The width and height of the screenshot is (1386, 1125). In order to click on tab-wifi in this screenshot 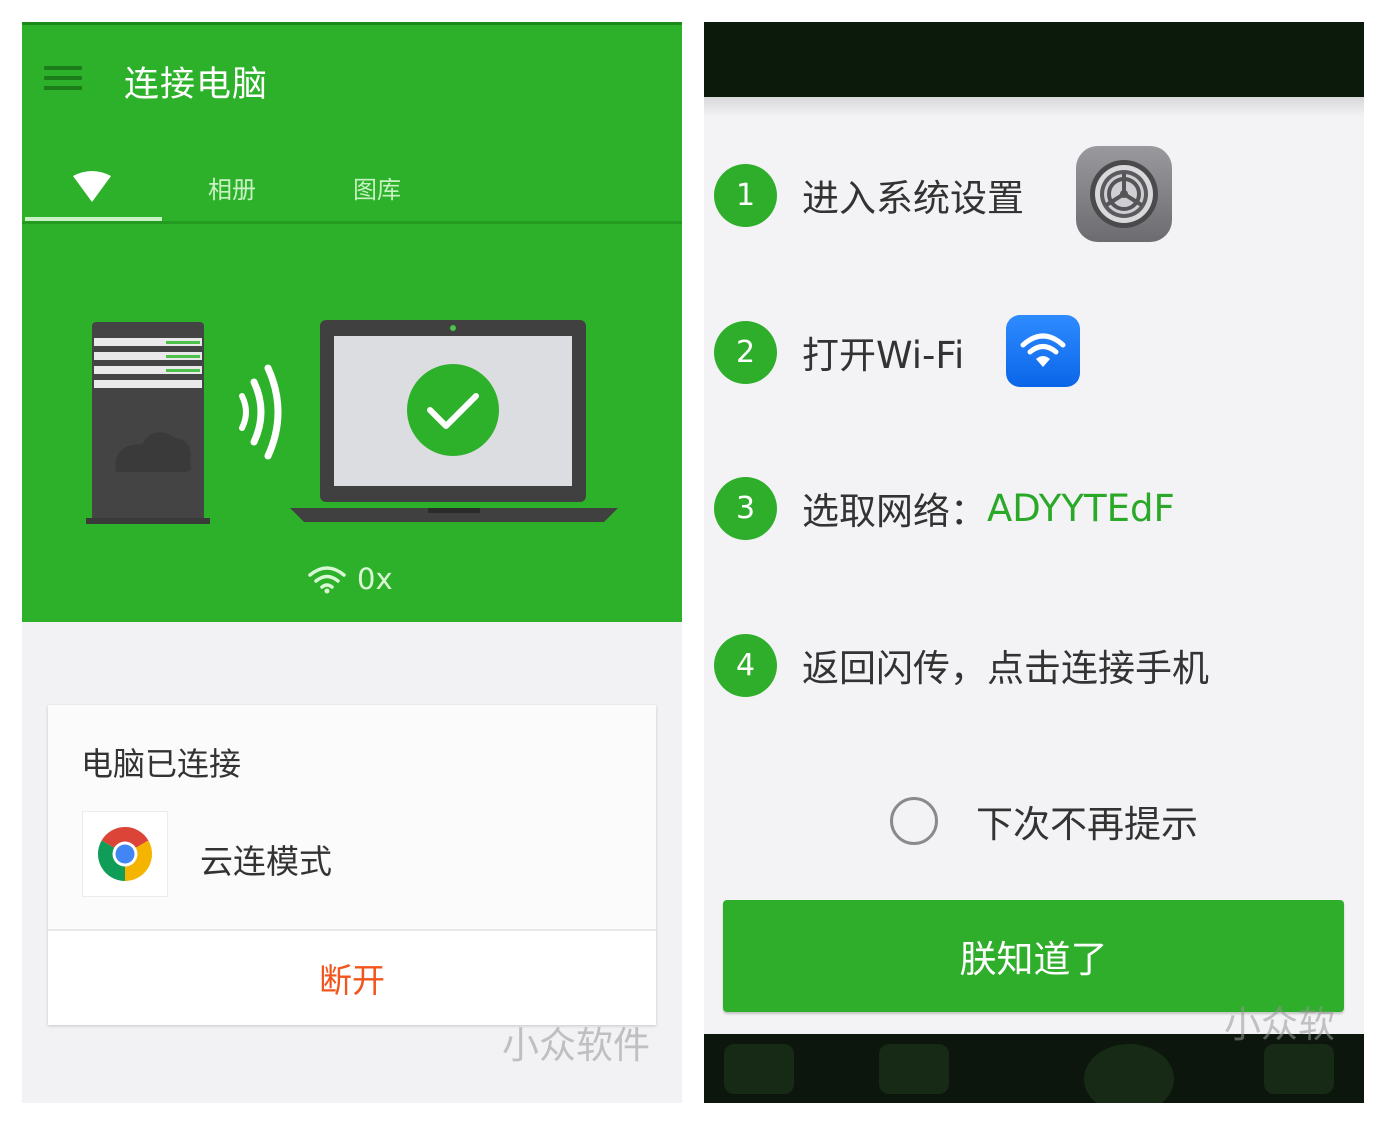, I will do `click(92, 187)`.